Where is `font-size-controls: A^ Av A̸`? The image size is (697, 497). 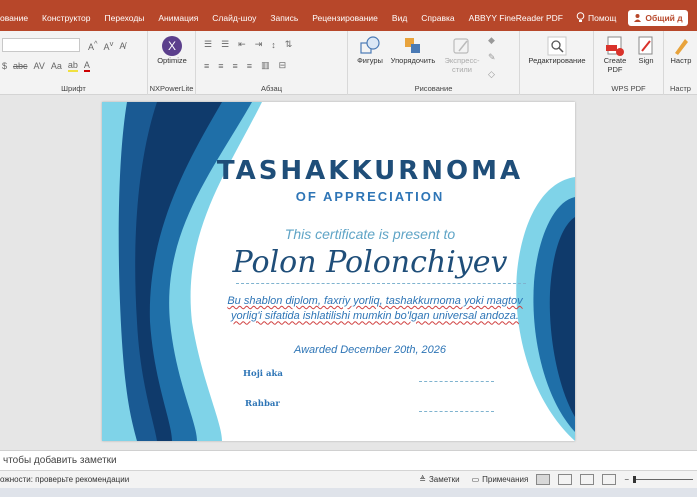 font-size-controls: A^ Av A̸ is located at coordinates (106, 45).